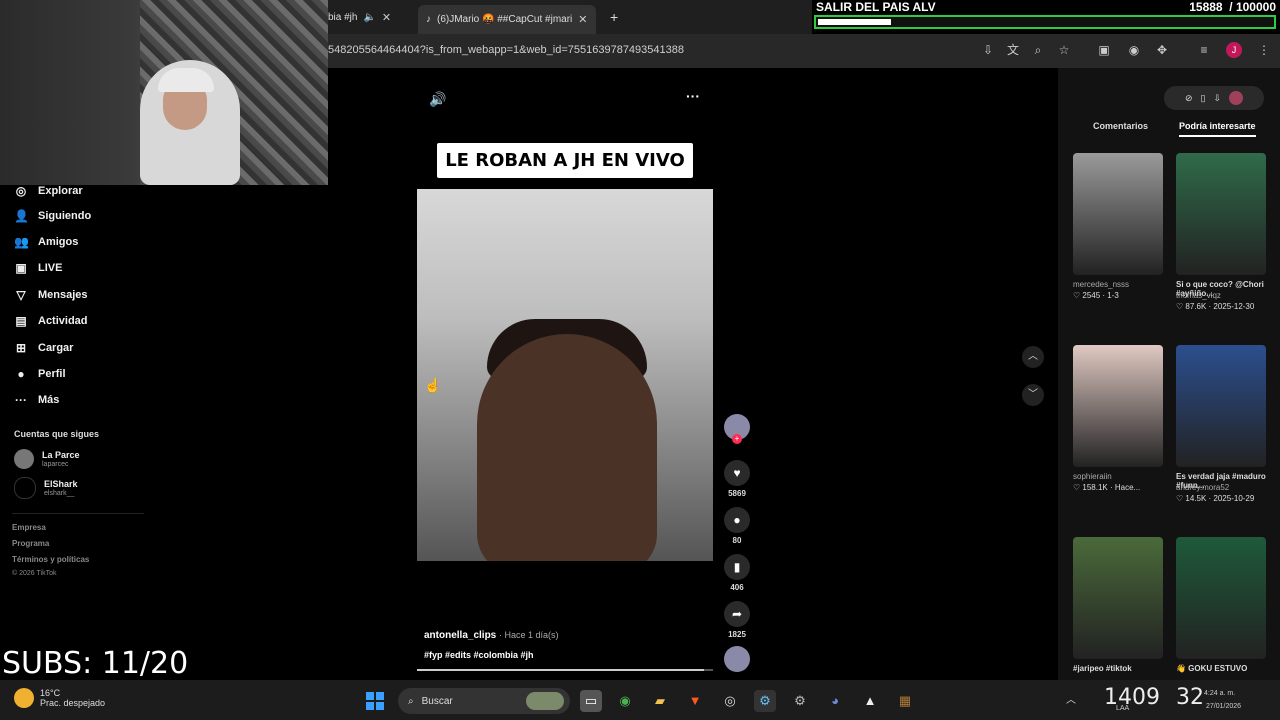  Describe the element at coordinates (591, 701) in the screenshot. I see `task-view-icon: ▭` at that location.